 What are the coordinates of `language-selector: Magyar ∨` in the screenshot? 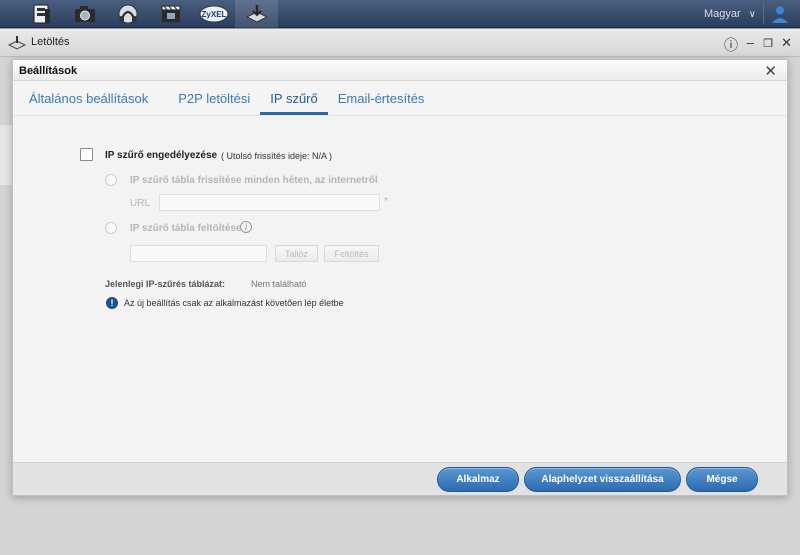 It's located at (730, 14).